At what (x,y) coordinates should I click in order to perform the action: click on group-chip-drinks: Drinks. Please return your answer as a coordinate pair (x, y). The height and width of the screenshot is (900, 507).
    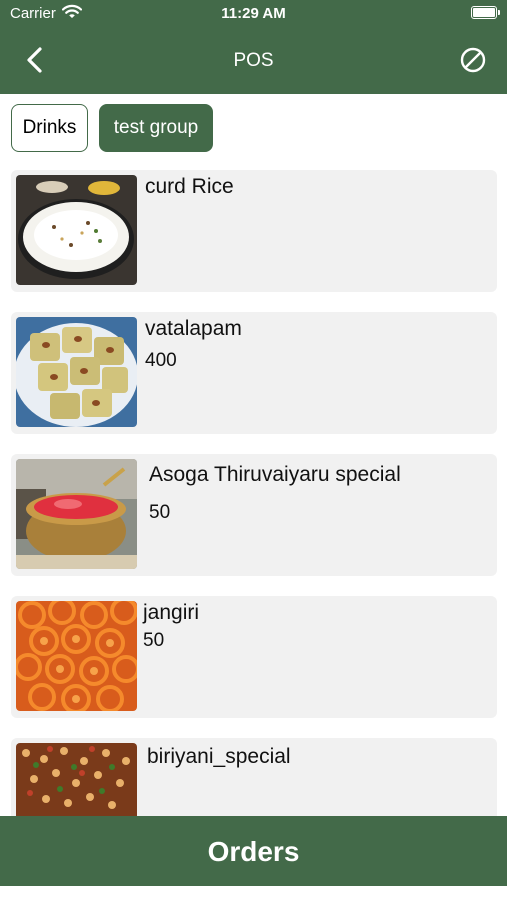
    Looking at the image, I should click on (49, 128).